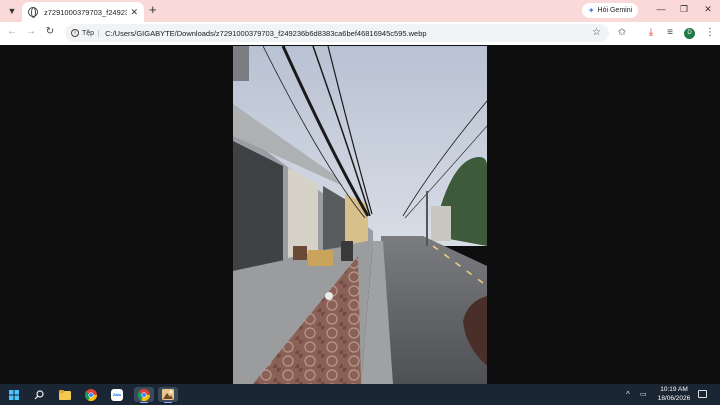 Image resolution: width=720 pixels, height=405 pixels. I want to click on arrow-left-icon: ←, so click(12, 31).